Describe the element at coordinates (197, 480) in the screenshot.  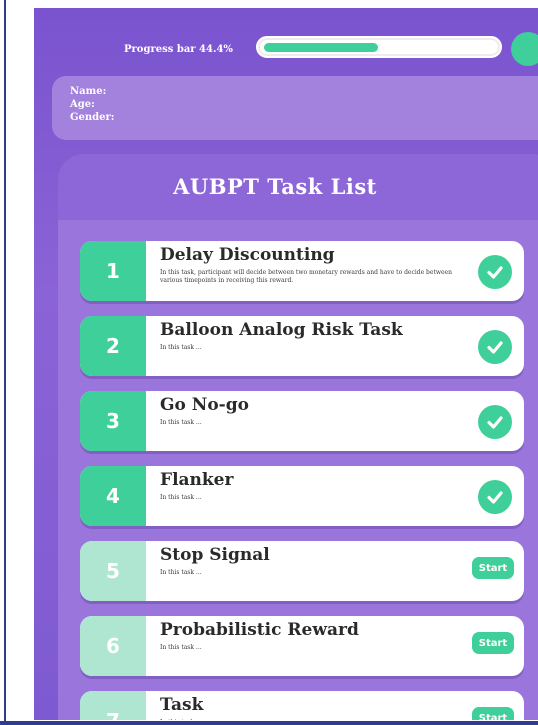
I see `task-name: Flanker` at that location.